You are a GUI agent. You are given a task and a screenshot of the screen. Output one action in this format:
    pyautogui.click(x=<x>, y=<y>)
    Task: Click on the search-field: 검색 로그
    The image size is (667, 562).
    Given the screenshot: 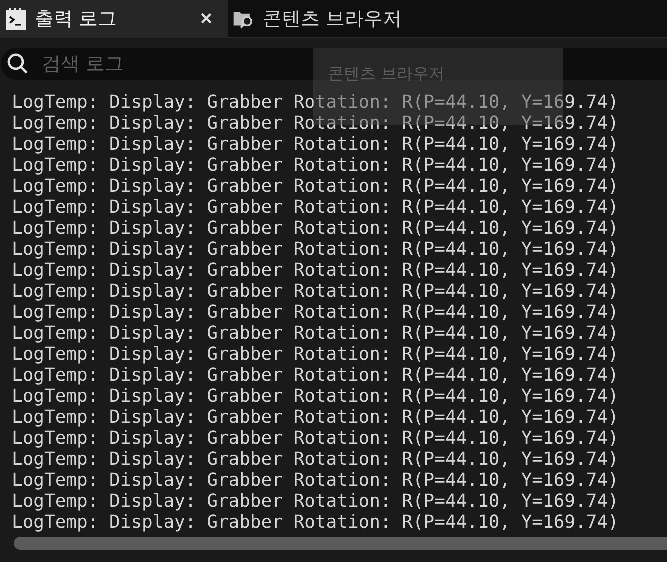 What is the action you would take?
    pyautogui.click(x=167, y=64)
    